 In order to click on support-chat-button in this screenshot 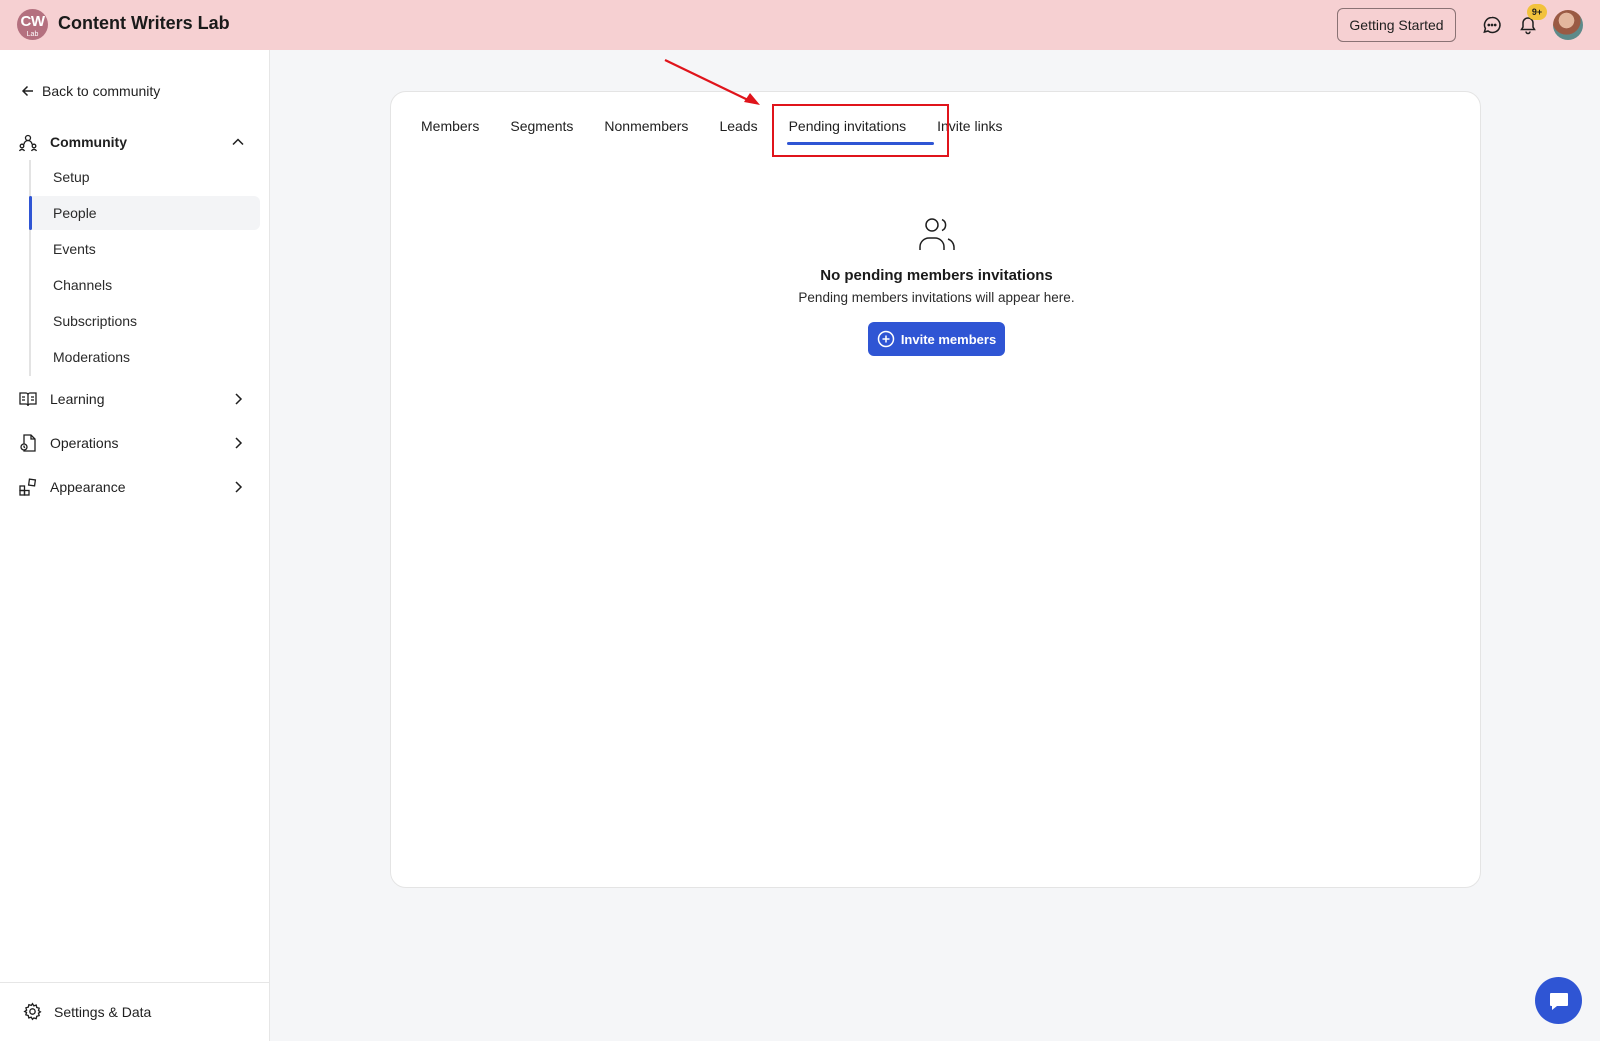, I will do `click(1558, 1000)`.